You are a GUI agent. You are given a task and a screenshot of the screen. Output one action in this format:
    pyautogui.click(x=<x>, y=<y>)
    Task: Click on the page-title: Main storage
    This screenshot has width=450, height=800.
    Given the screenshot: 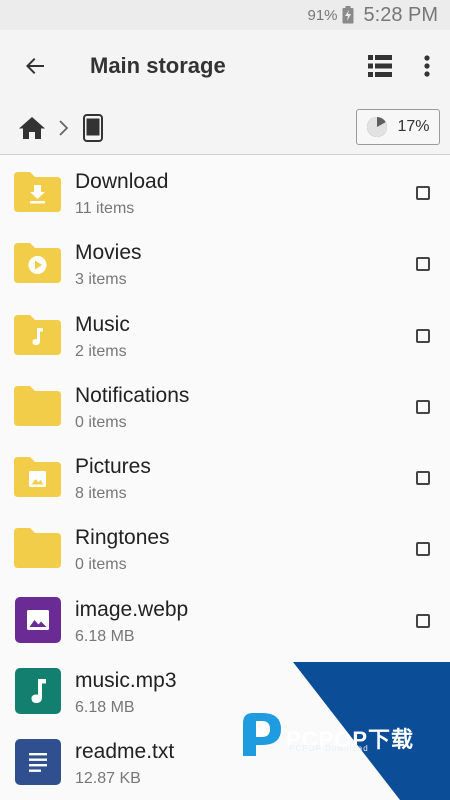 What is the action you would take?
    pyautogui.click(x=158, y=65)
    